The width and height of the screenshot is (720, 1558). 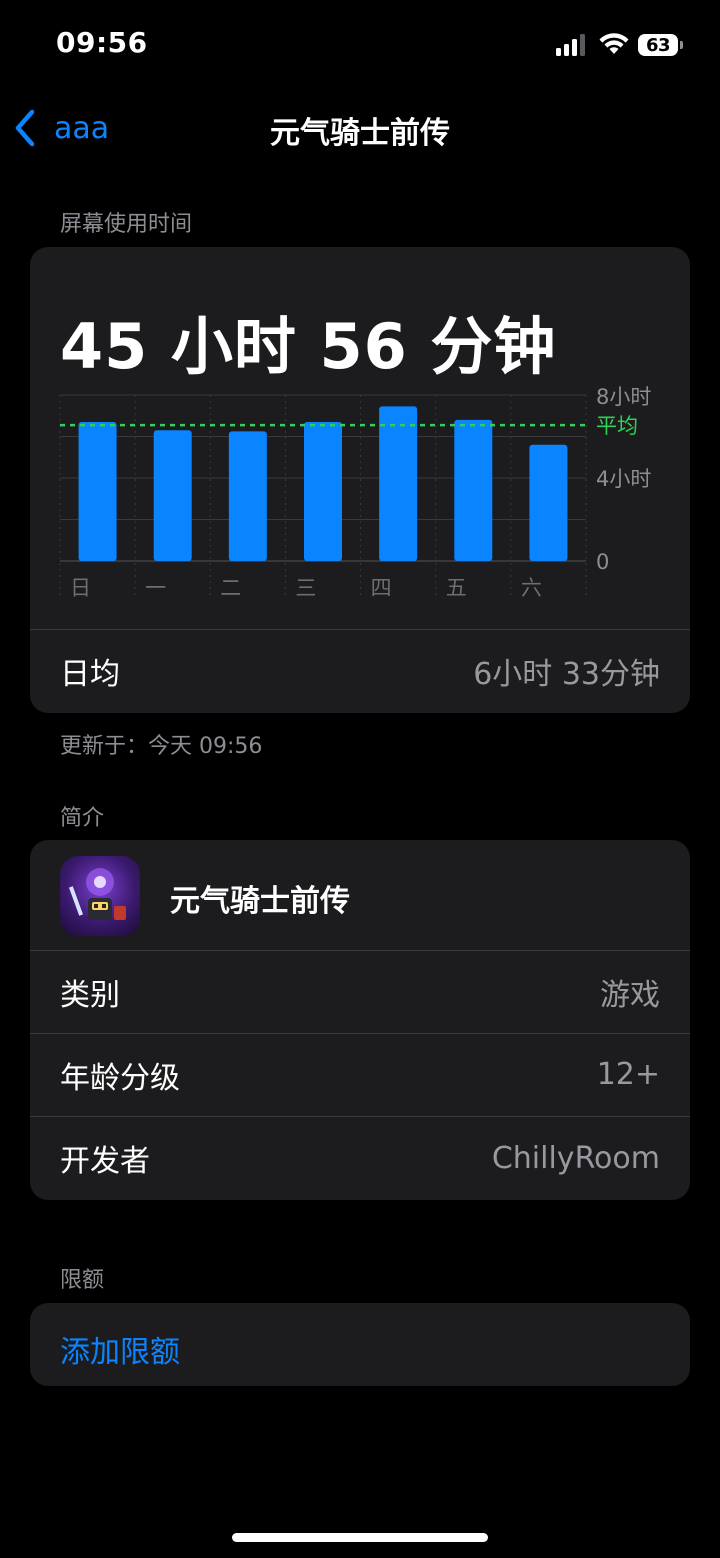 I want to click on daily-average-label: 日均, so click(x=90, y=674).